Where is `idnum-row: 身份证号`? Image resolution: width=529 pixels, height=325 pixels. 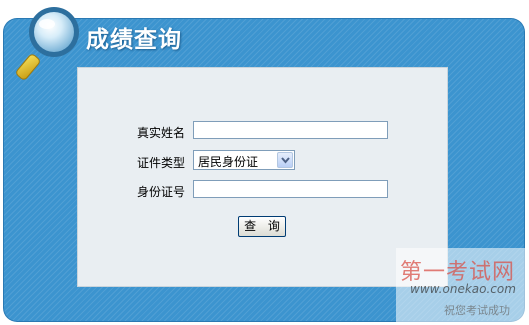 idnum-row: 身份证号 is located at coordinates (262, 191).